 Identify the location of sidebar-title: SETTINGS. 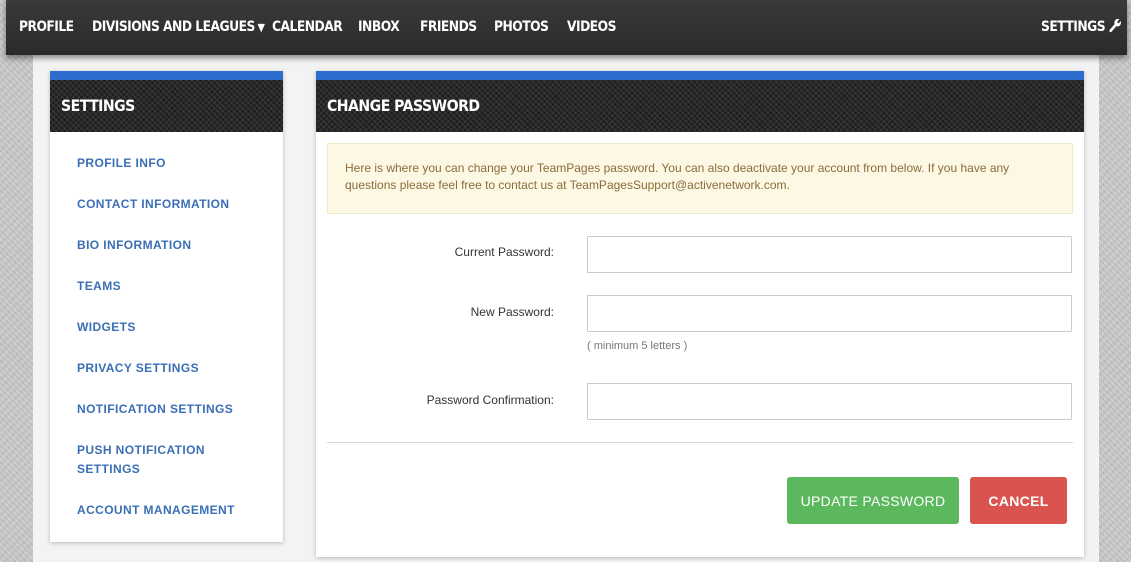
(98, 105).